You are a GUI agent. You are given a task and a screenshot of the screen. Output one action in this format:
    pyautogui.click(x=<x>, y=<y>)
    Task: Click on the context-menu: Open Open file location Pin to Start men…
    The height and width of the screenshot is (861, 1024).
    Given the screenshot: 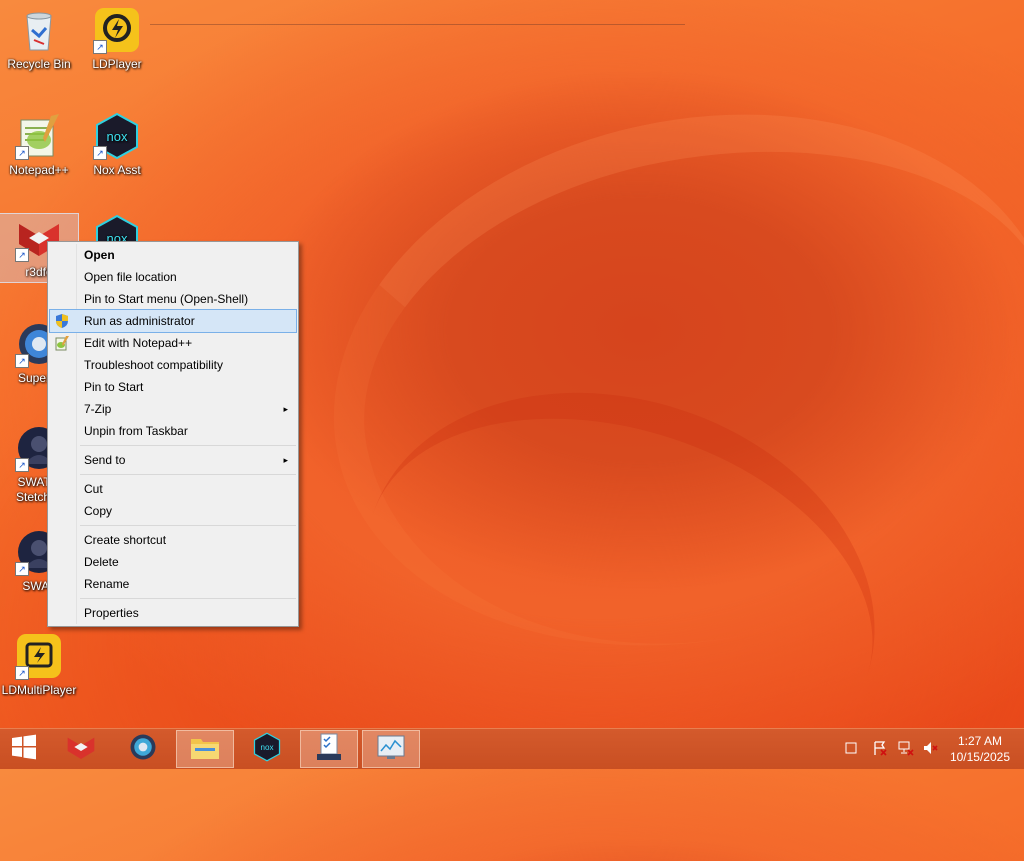 What is the action you would take?
    pyautogui.click(x=173, y=434)
    